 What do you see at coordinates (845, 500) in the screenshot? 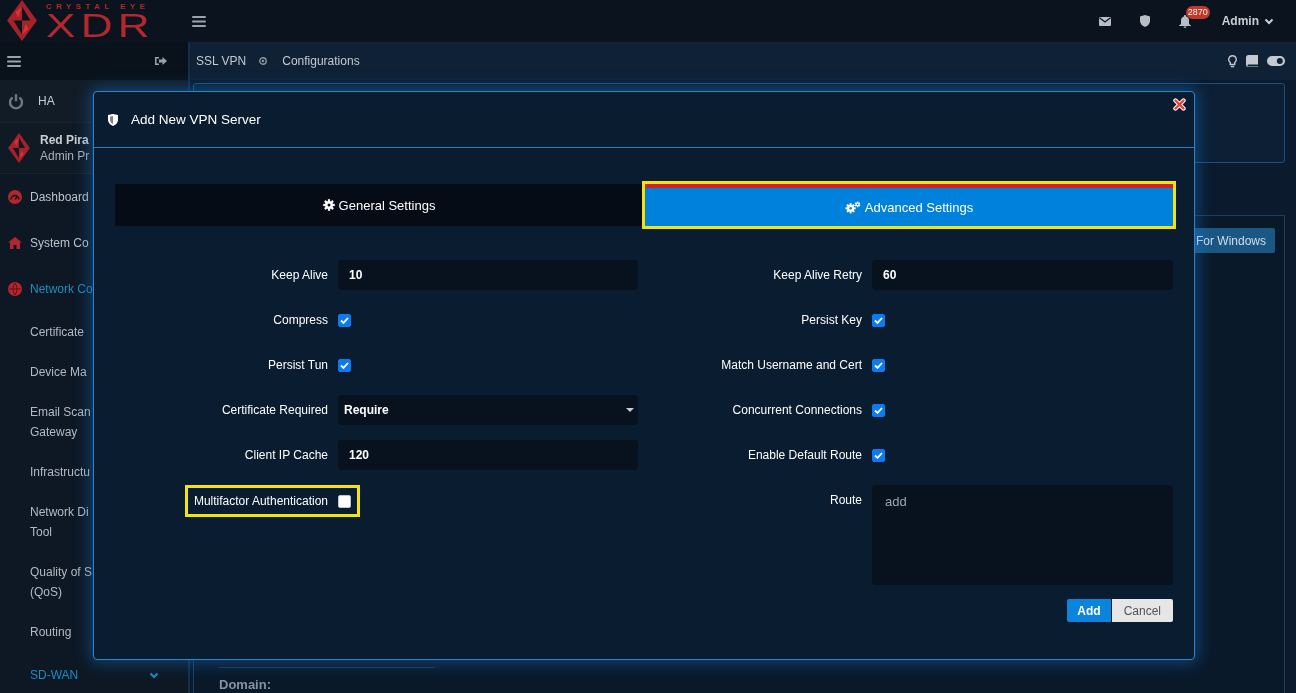
I see `field-label: Route` at bounding box center [845, 500].